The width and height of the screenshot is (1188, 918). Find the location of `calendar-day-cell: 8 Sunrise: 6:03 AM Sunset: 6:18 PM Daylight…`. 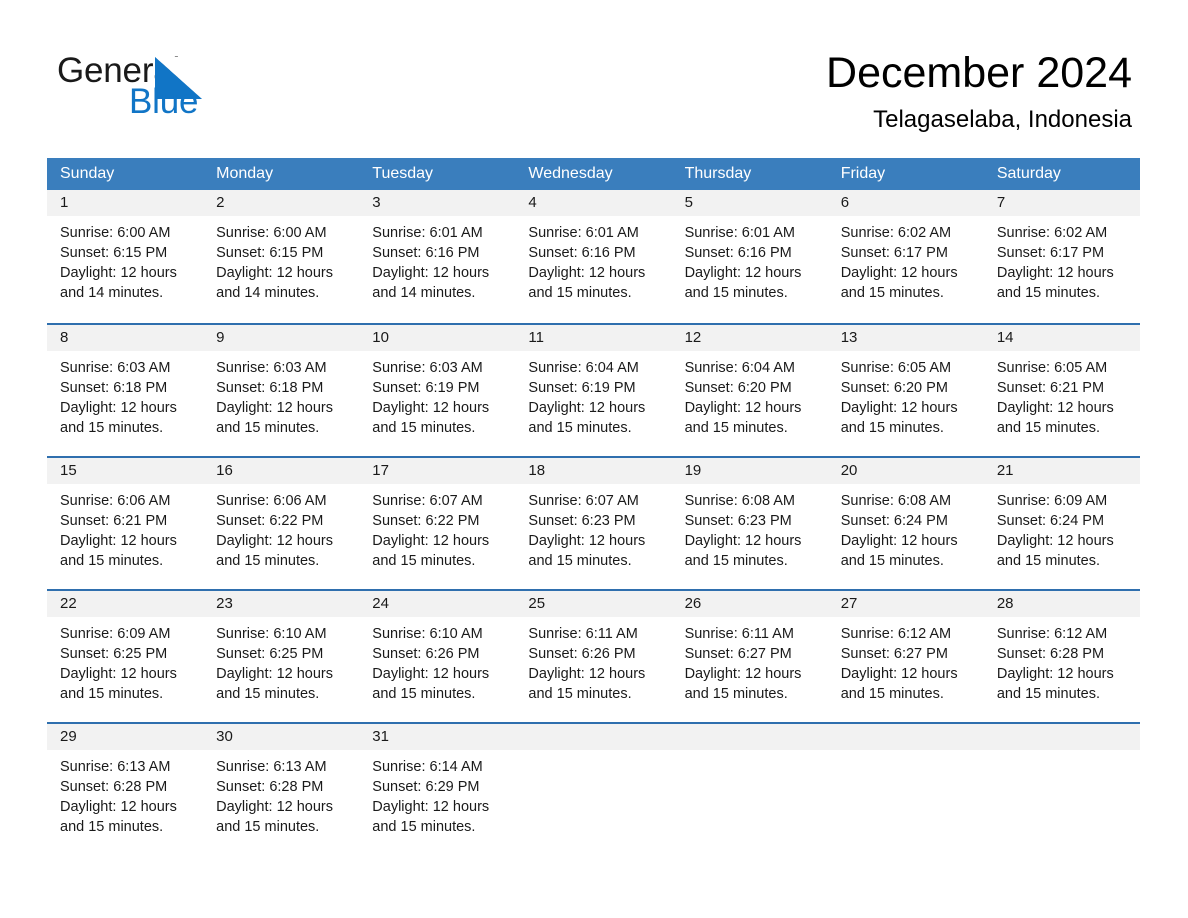

calendar-day-cell: 8 Sunrise: 6:03 AM Sunset: 6:18 PM Daylight… is located at coordinates (125, 390).